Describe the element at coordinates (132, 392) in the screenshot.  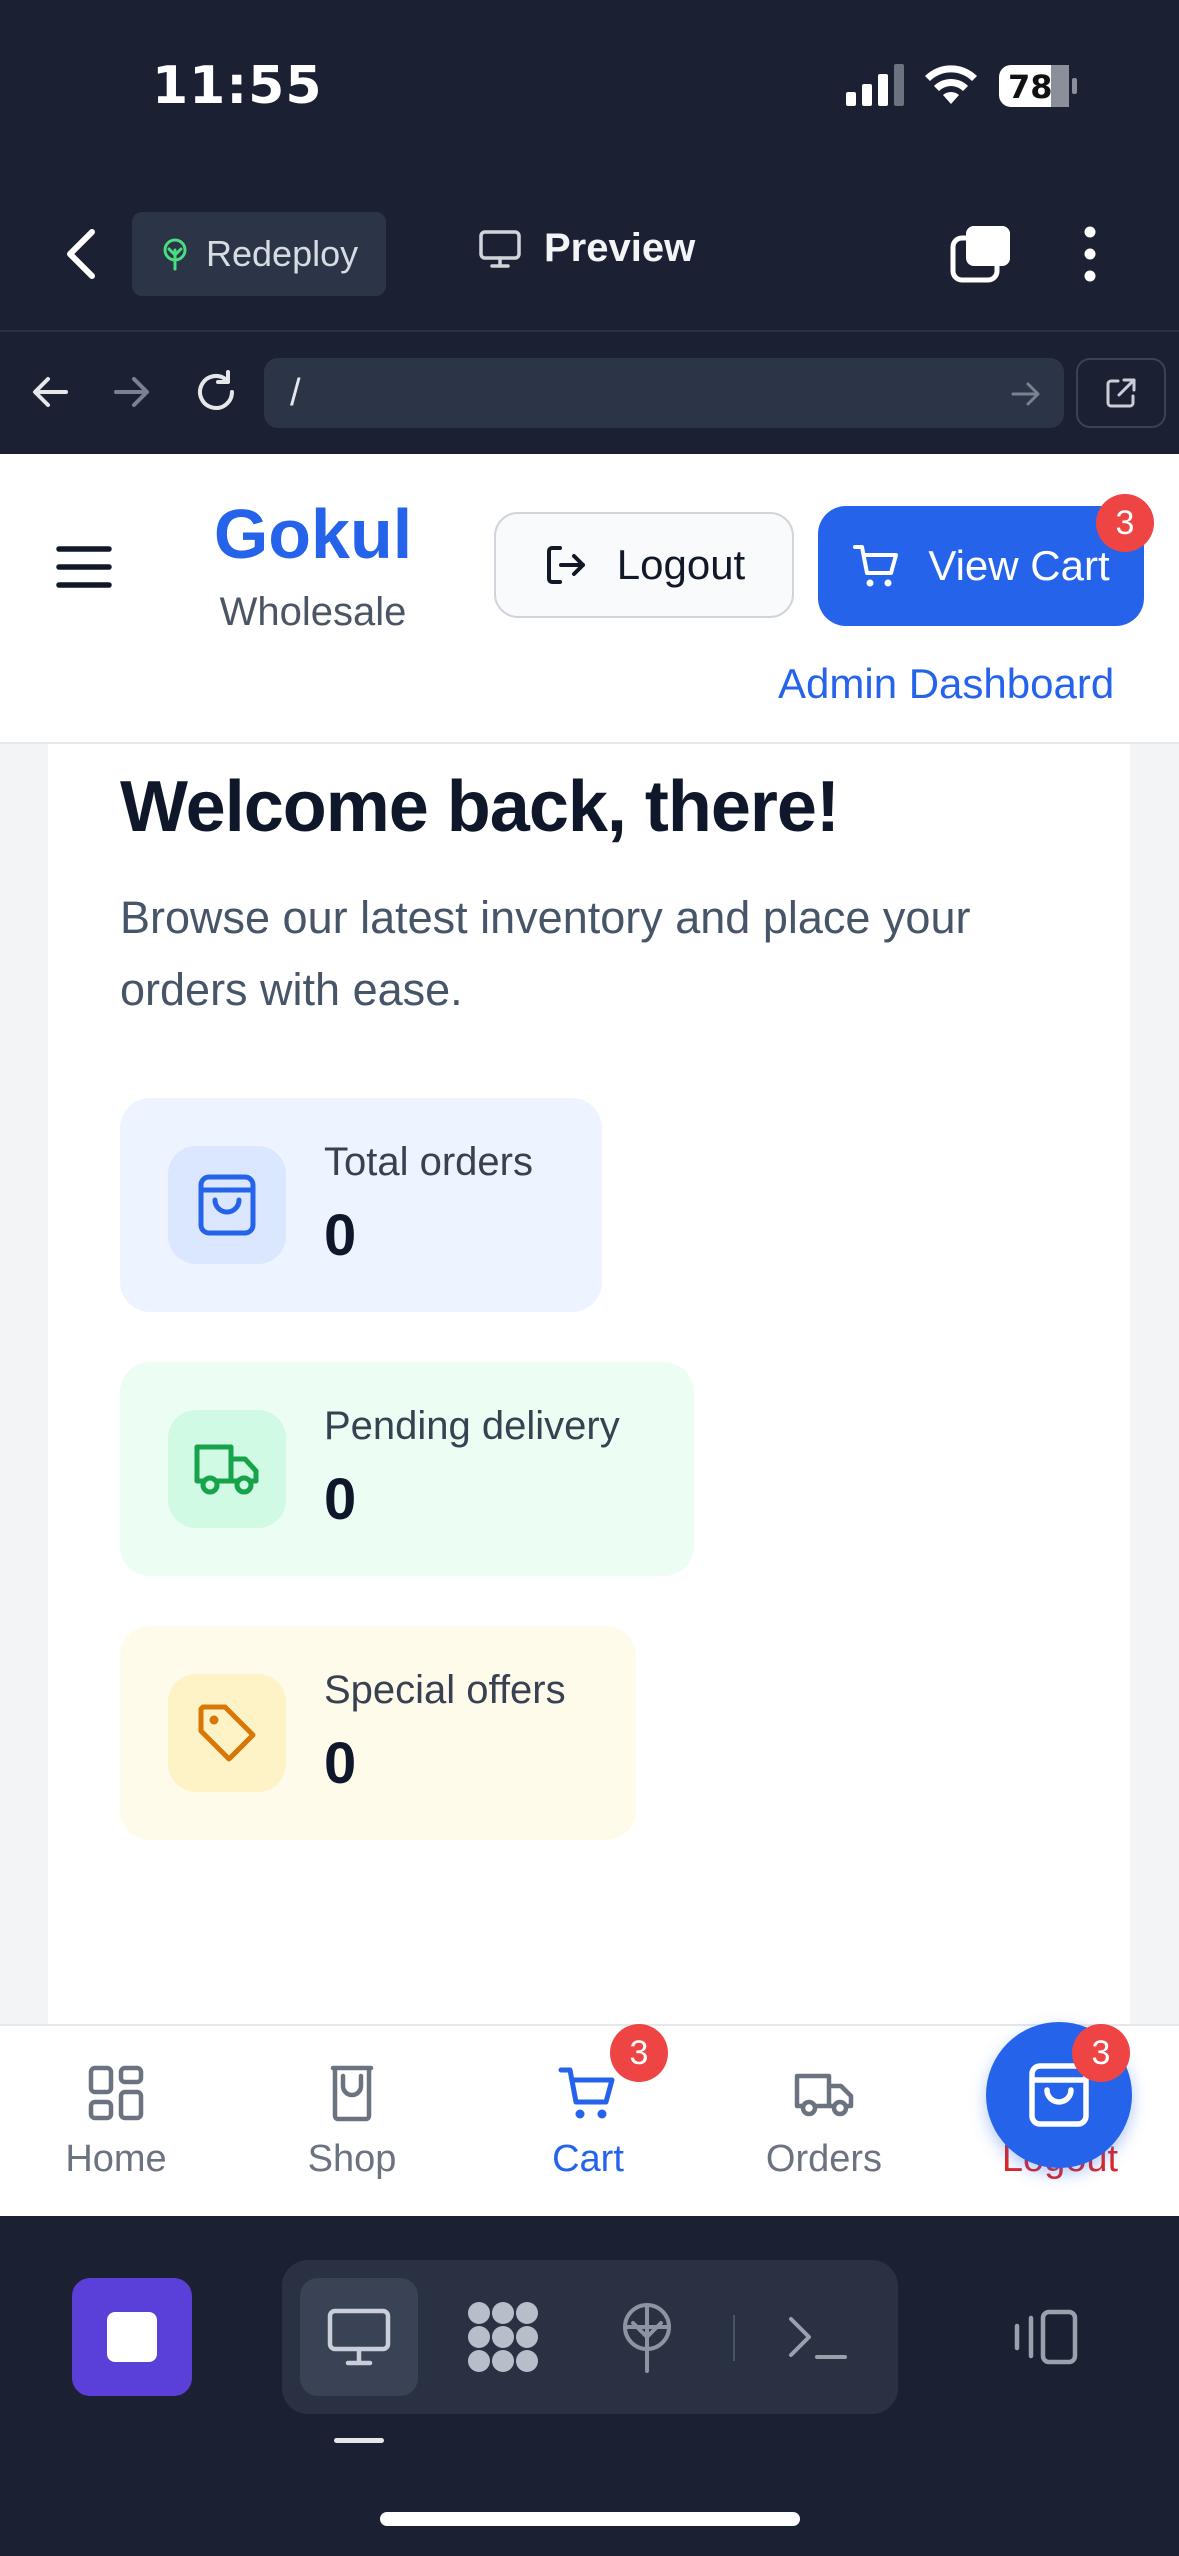
I see `browser-forward-icon` at that location.